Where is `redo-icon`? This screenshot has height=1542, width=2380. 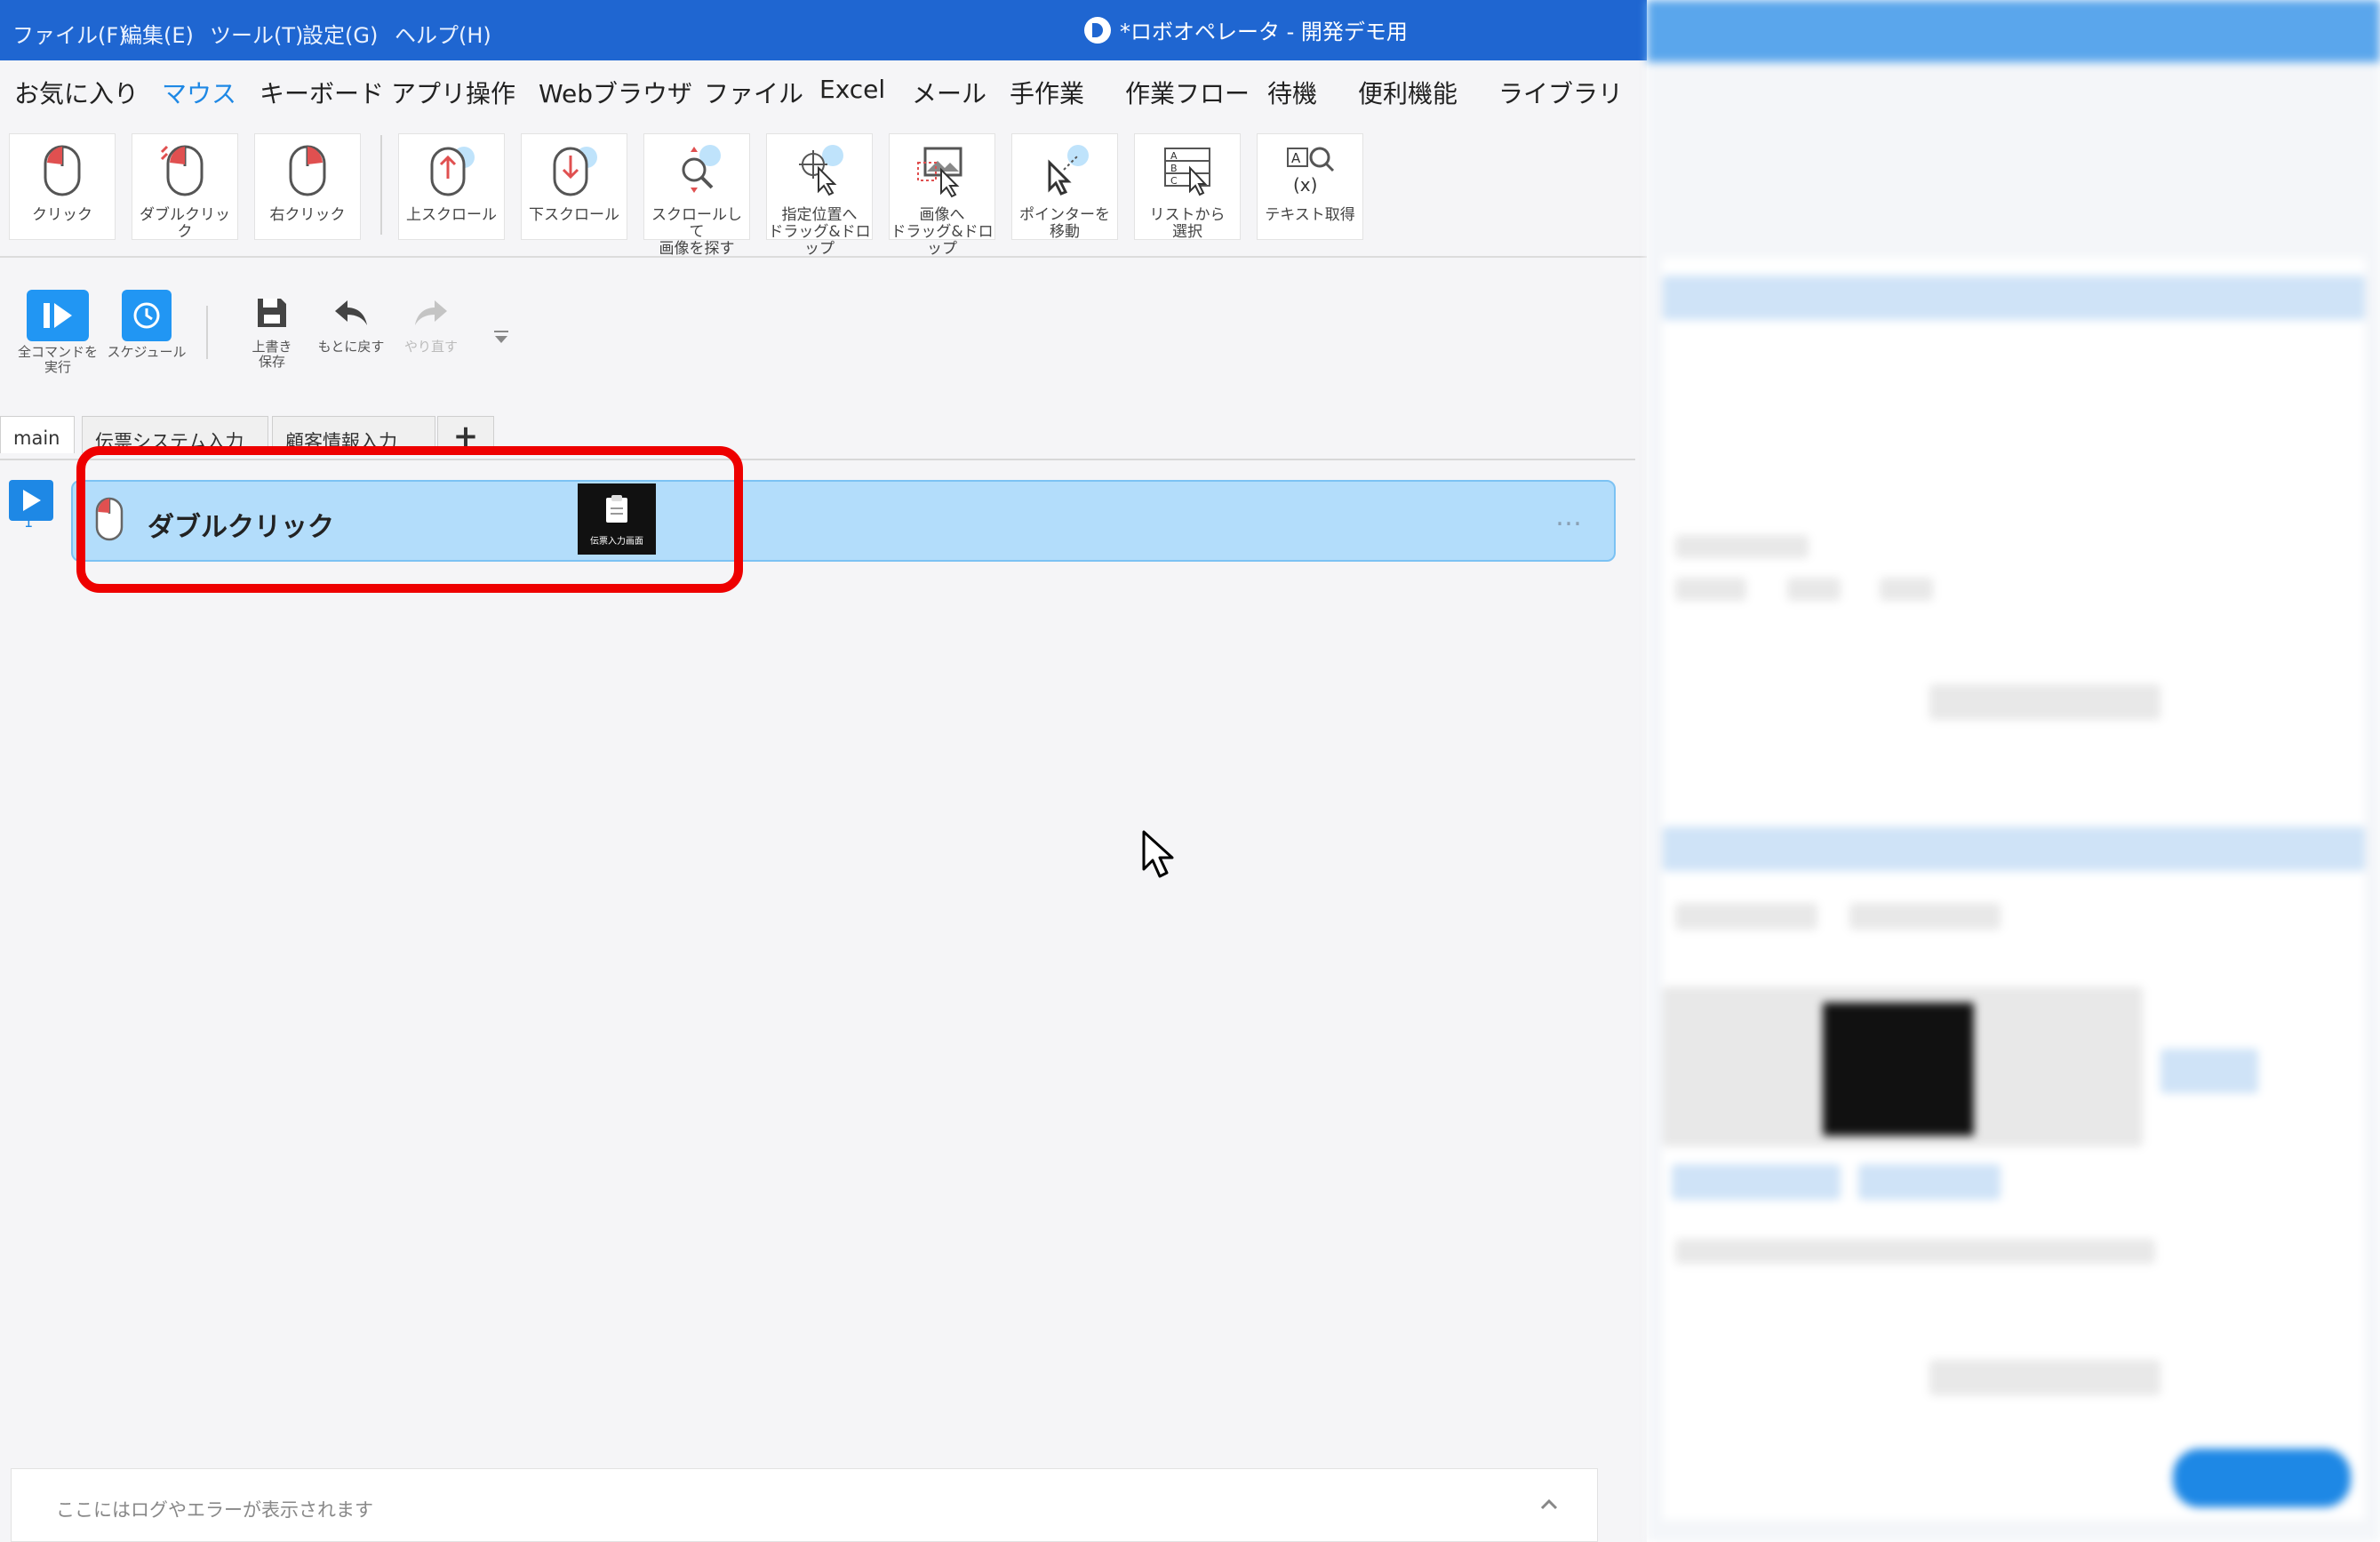 redo-icon is located at coordinates (431, 314).